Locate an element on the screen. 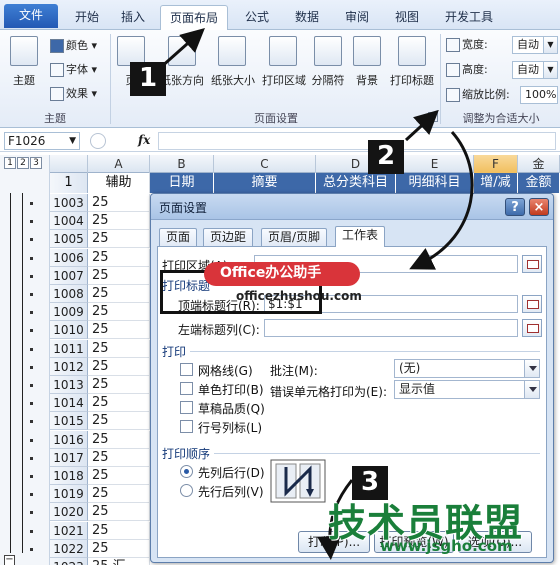 This screenshot has width=560, height=565. outline-level-1-button: 1 is located at coordinates (10, 163).